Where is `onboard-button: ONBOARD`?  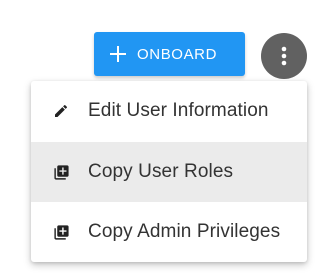 onboard-button: ONBOARD is located at coordinates (169, 54).